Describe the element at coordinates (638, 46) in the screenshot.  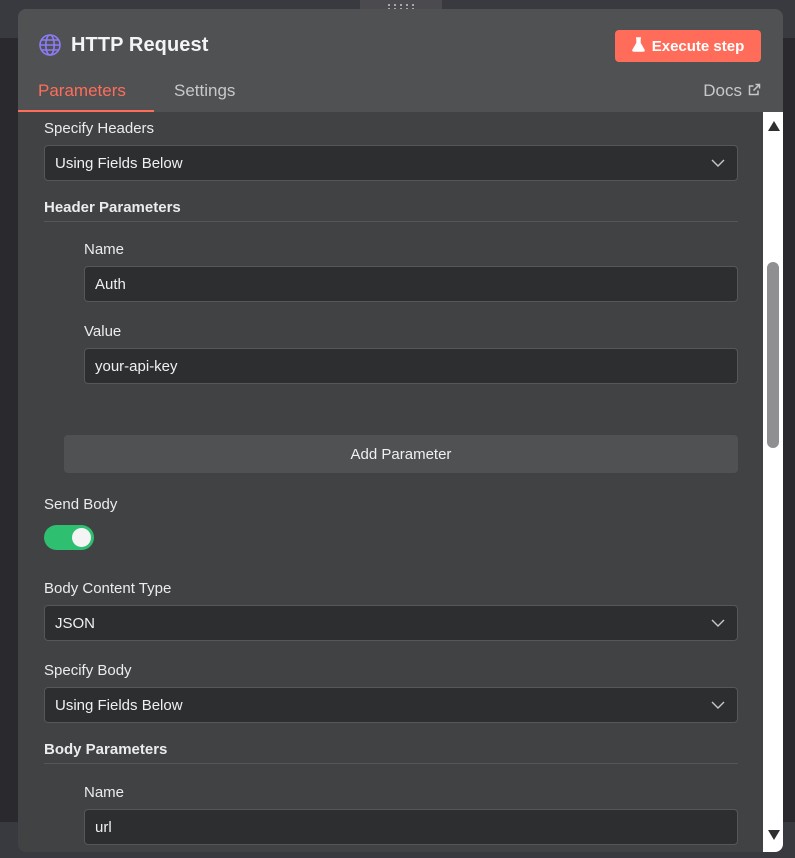
I see `flask-icon` at that location.